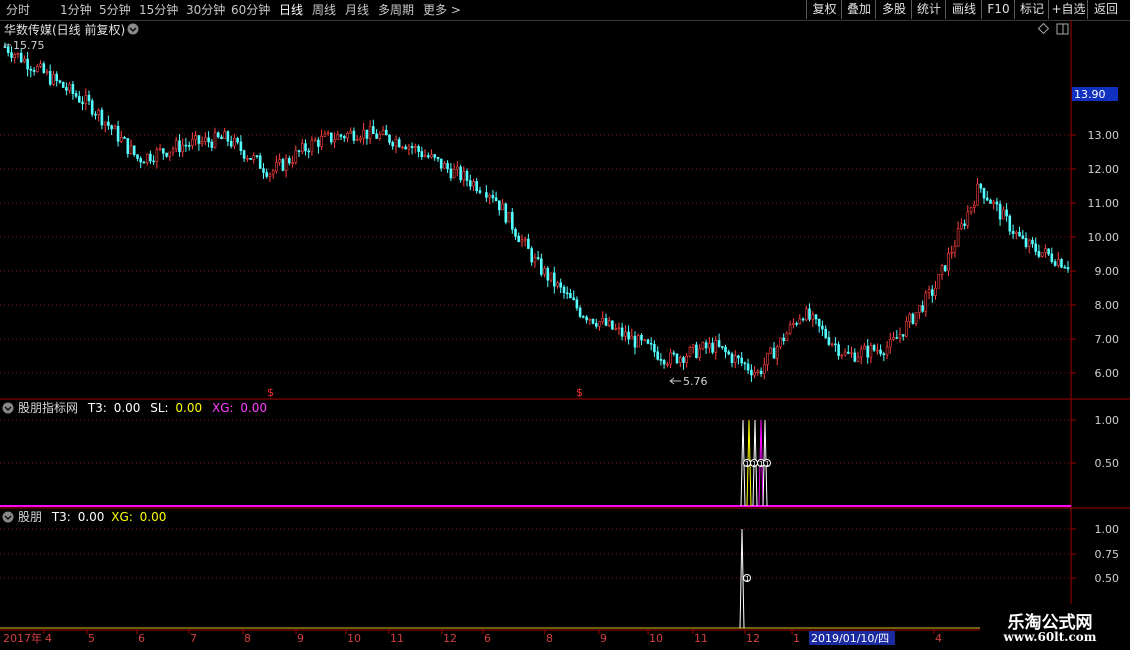 The image size is (1130, 650). What do you see at coordinates (1107, 305) in the screenshot?
I see `price-tick: 8.00` at bounding box center [1107, 305].